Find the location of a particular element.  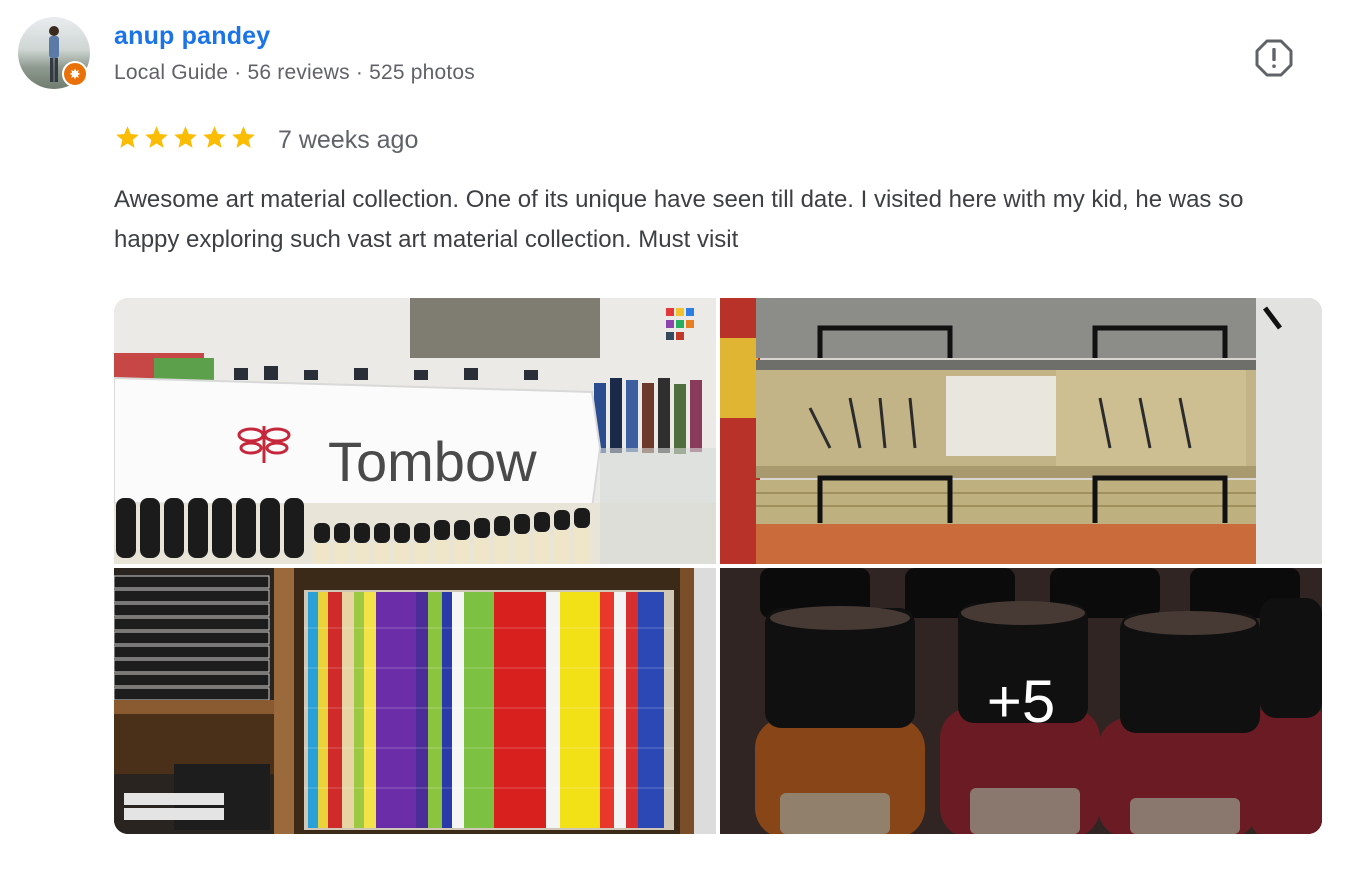

review-time: 7 weeks ago is located at coordinates (348, 140).